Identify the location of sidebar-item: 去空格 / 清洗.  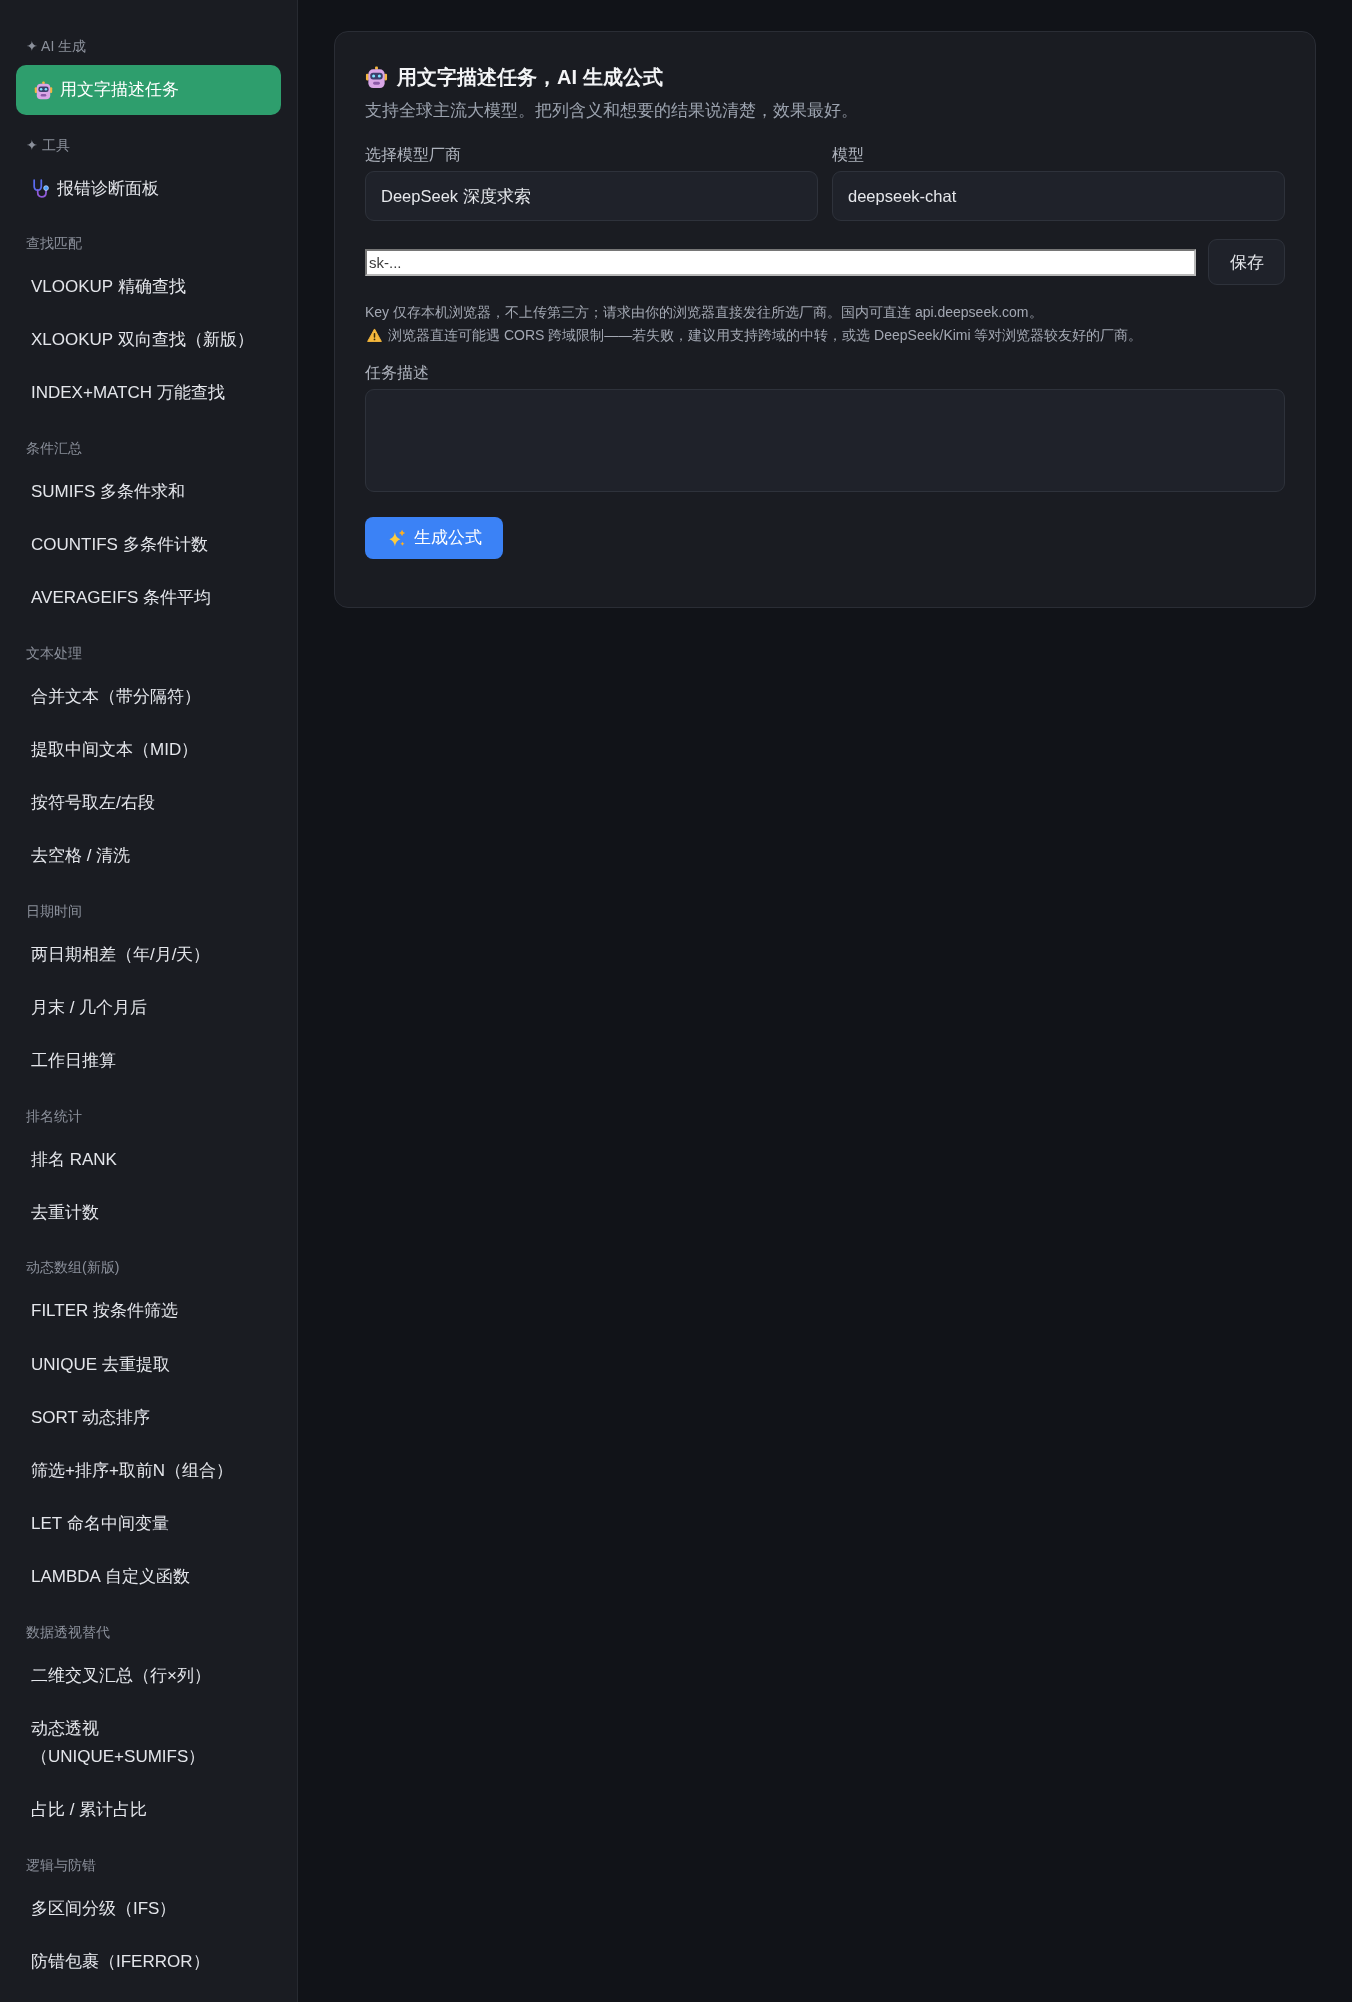
(148, 856).